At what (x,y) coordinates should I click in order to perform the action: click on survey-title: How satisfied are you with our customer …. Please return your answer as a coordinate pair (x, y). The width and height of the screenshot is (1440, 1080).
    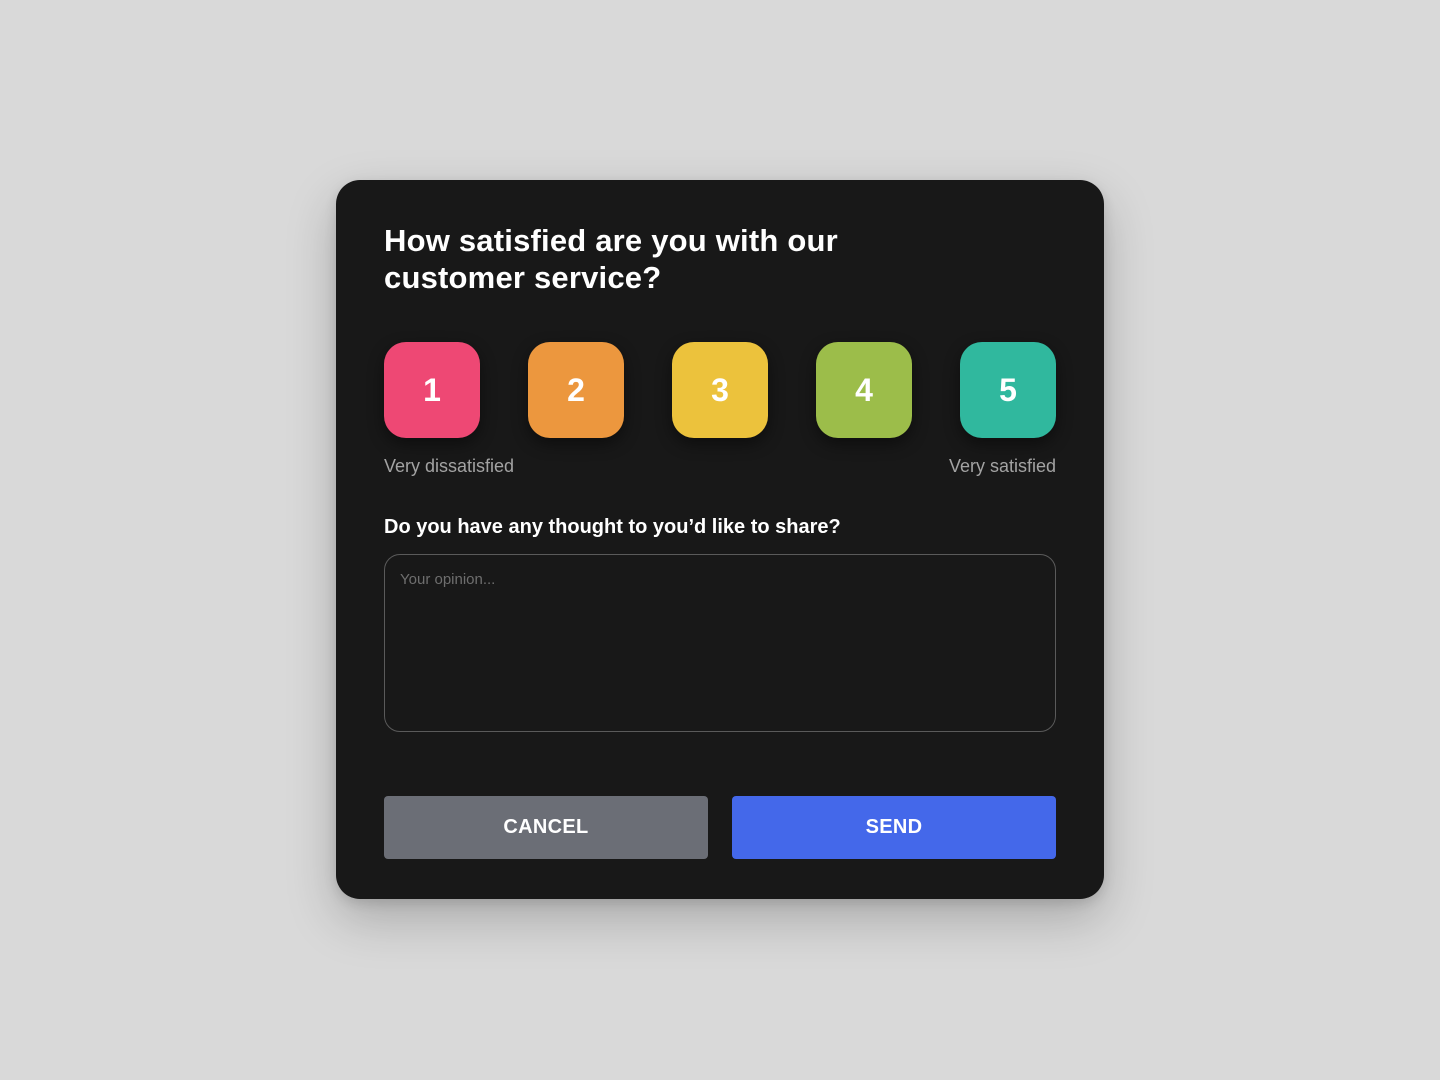
    Looking at the image, I should click on (611, 259).